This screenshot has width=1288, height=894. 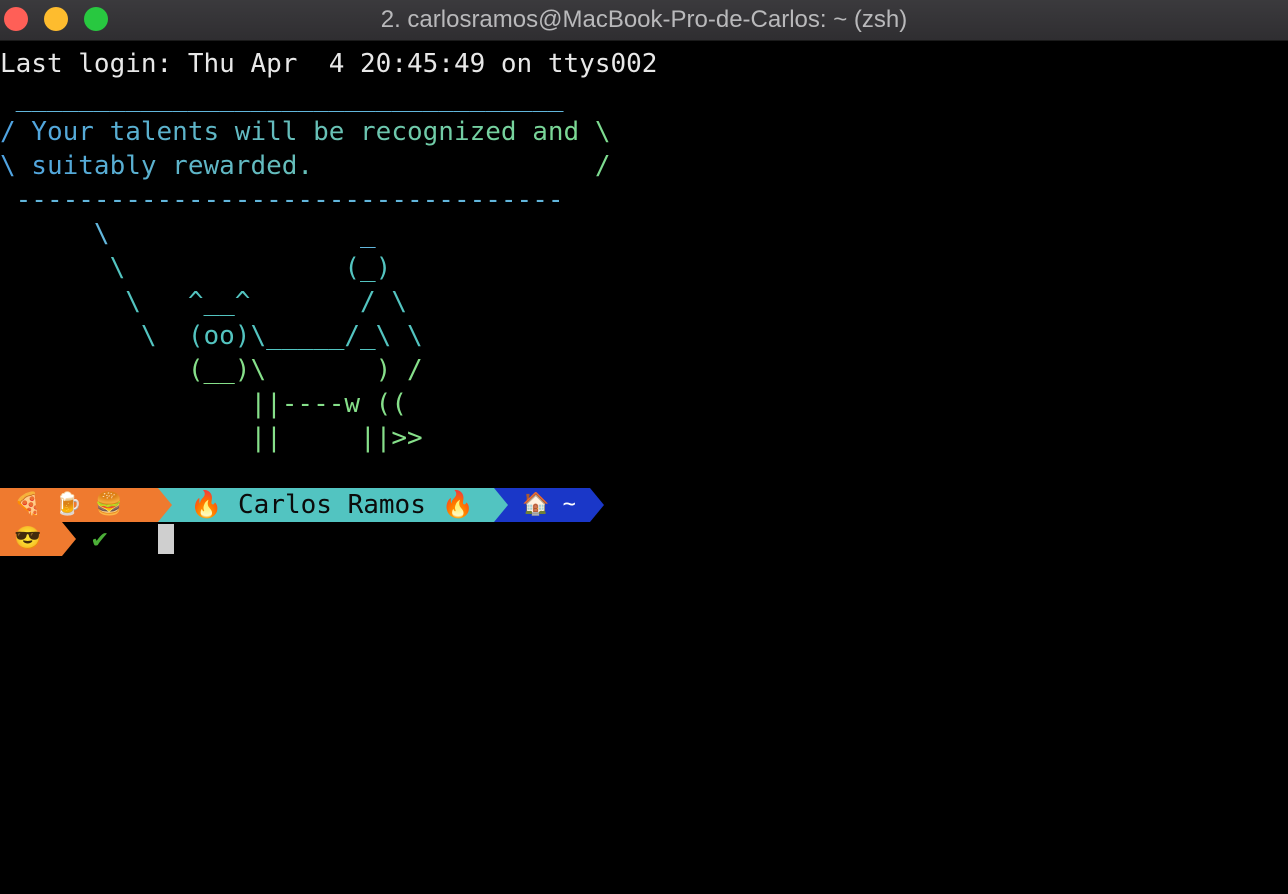 I want to click on speech-bubble-top: ___________________________________, so click(x=282, y=98).